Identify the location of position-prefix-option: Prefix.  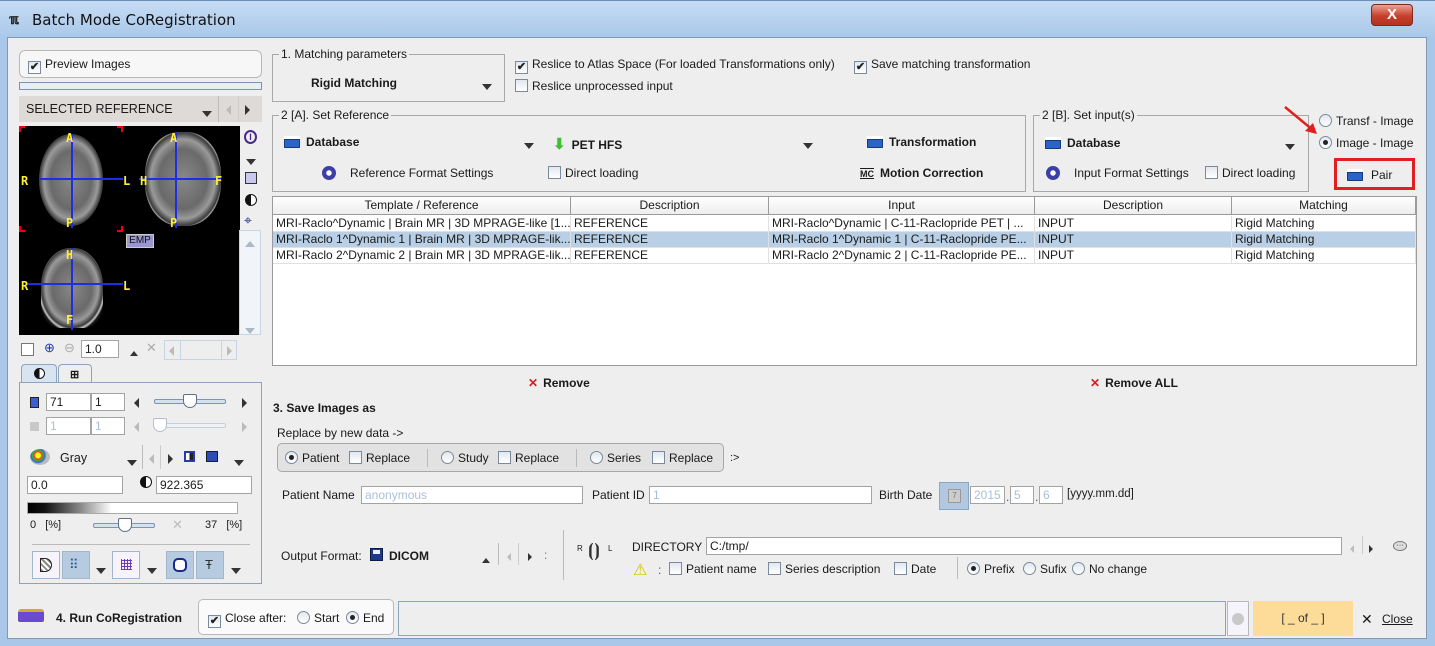
(991, 569).